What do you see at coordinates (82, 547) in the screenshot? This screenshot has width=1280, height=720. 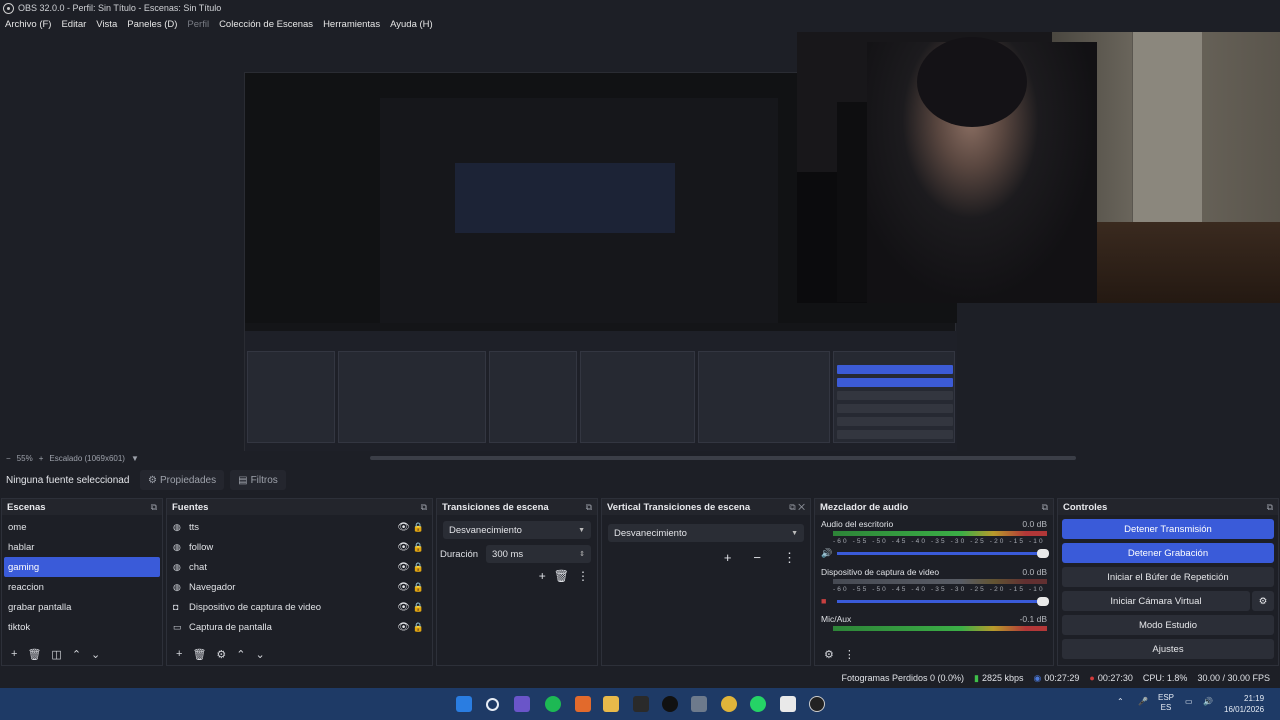 I see `scene-item: hablar` at bounding box center [82, 547].